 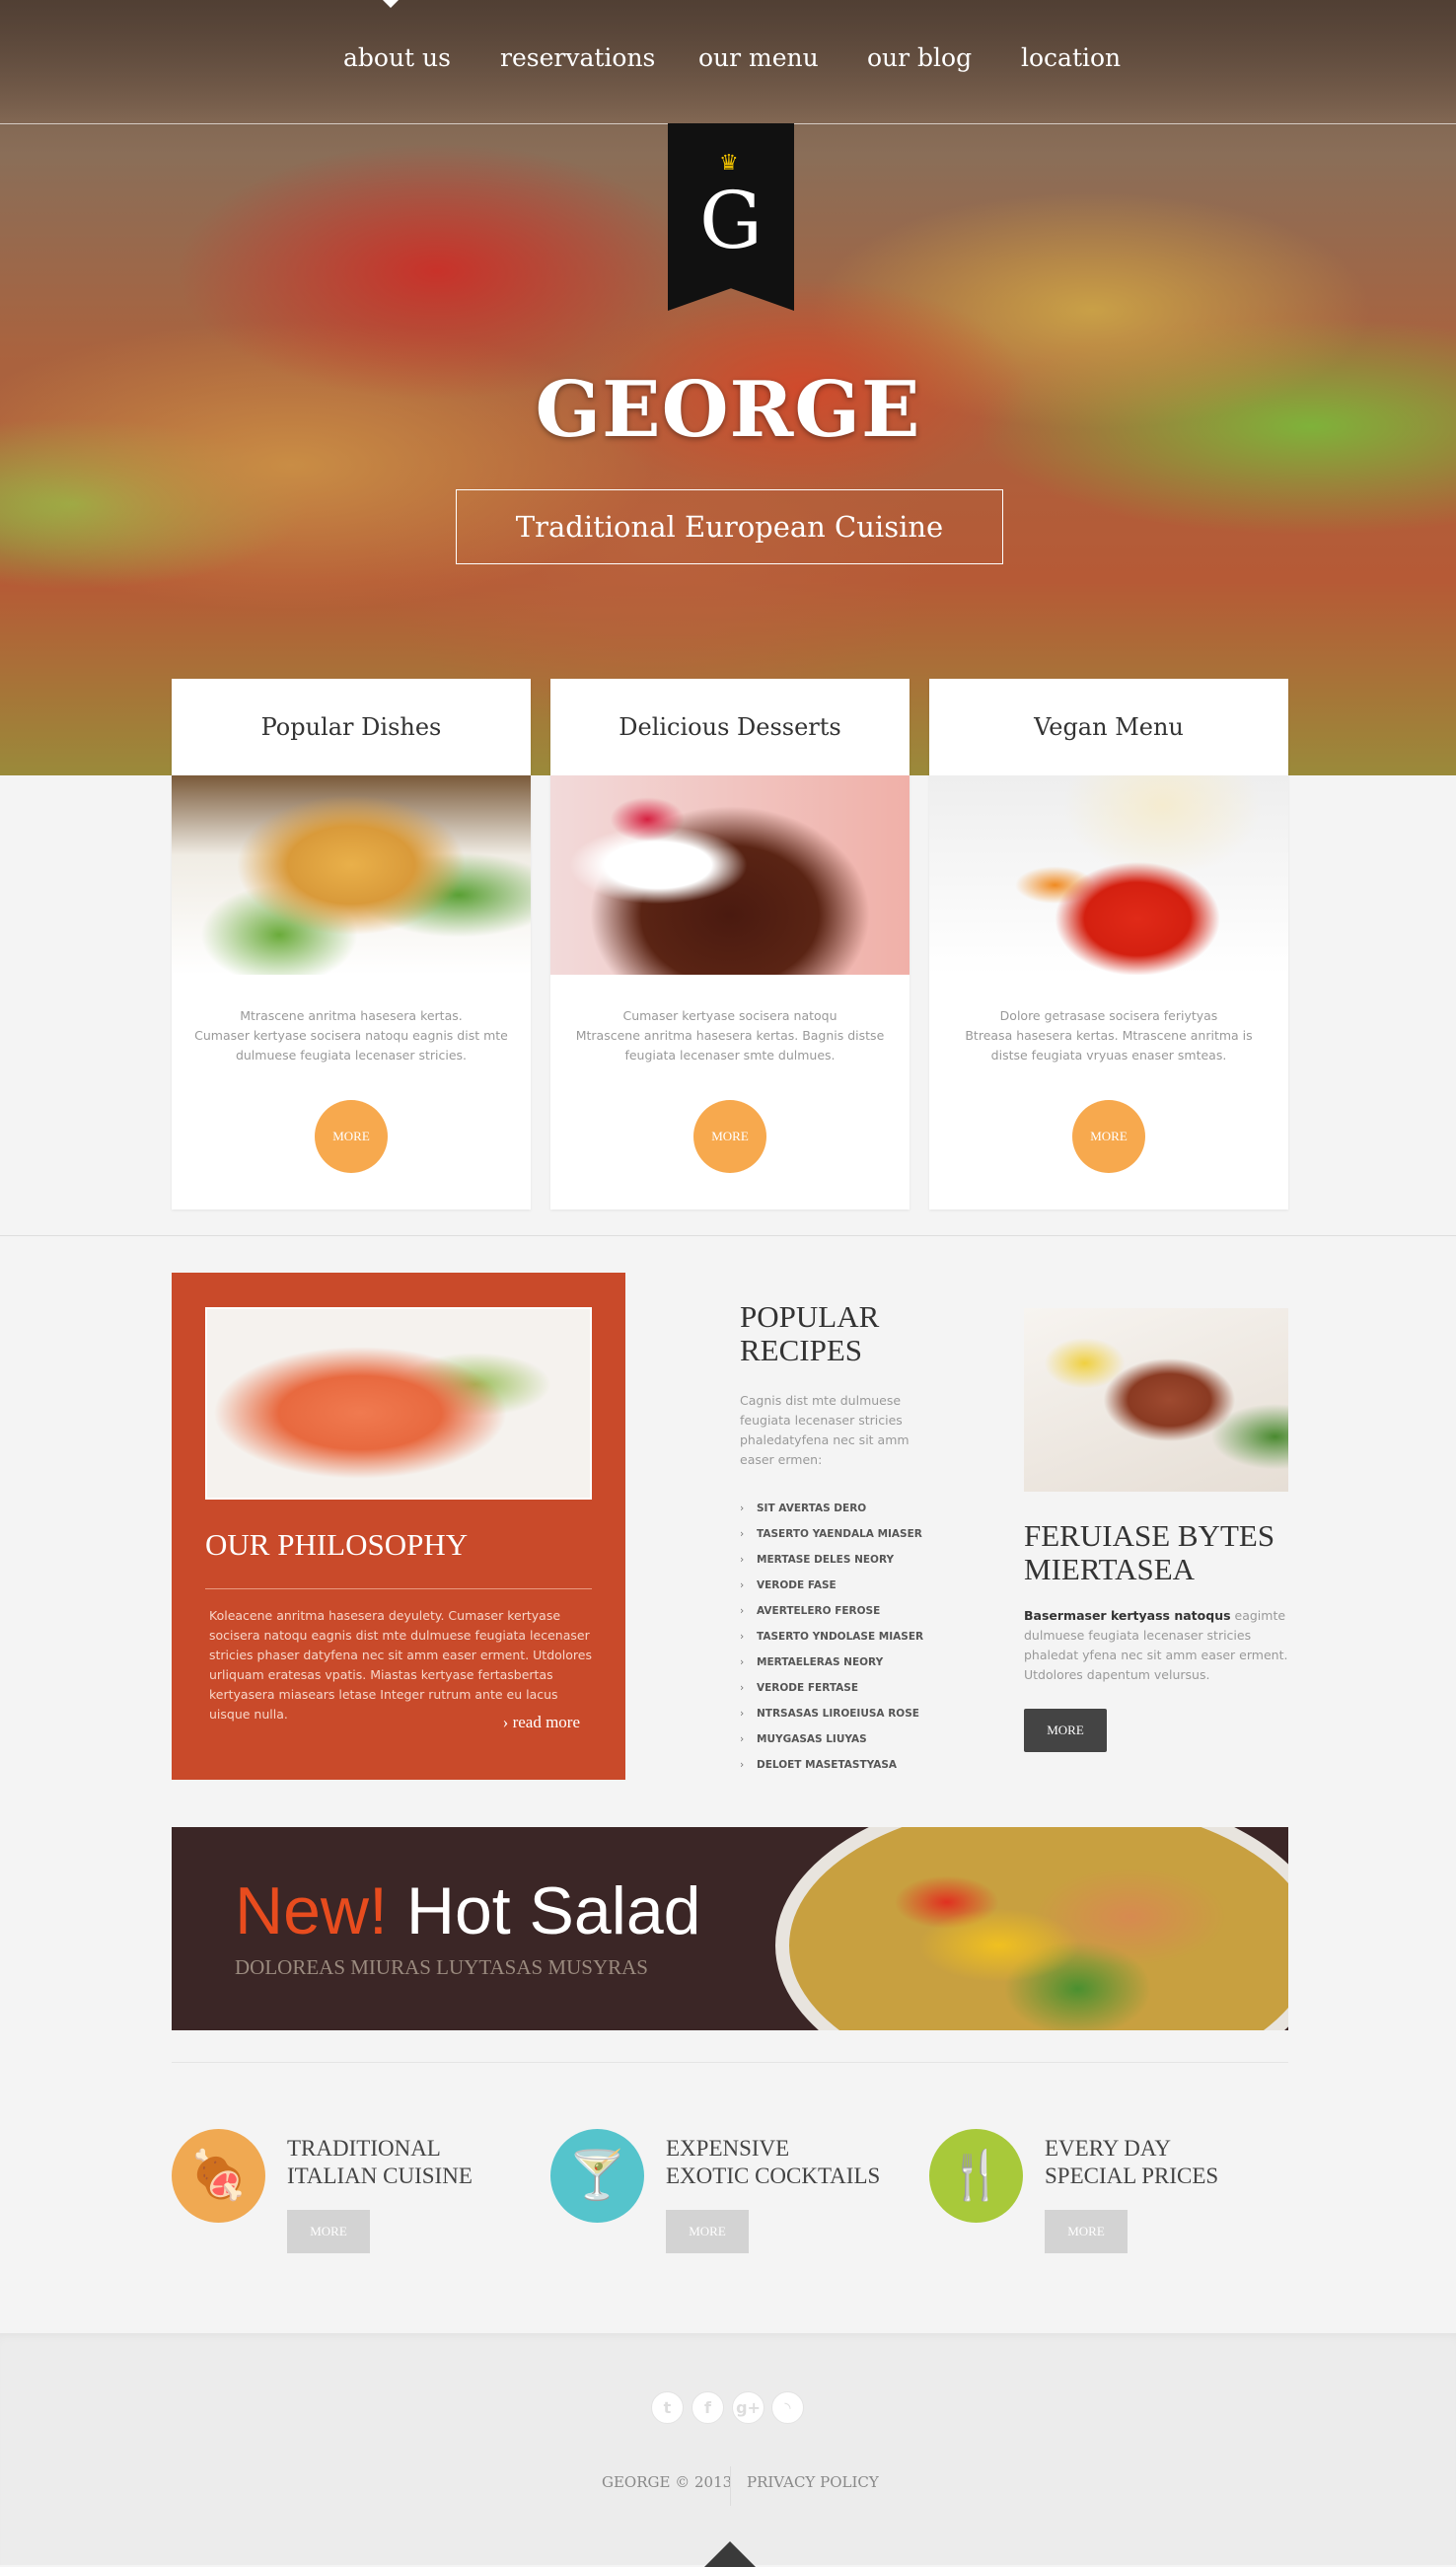 What do you see at coordinates (218, 2176) in the screenshot?
I see `ham-icon: 🍖` at bounding box center [218, 2176].